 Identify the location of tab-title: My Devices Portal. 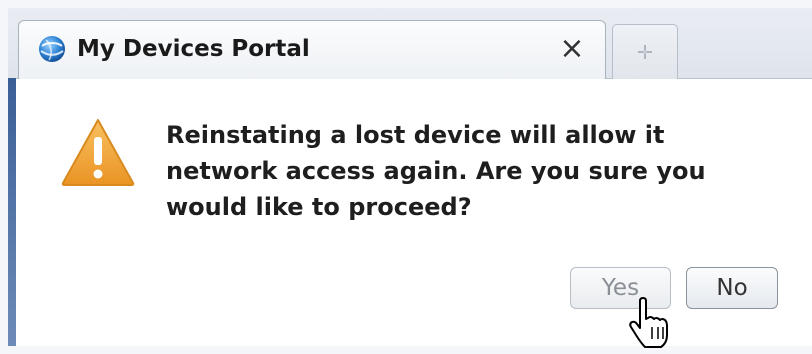
(193, 49).